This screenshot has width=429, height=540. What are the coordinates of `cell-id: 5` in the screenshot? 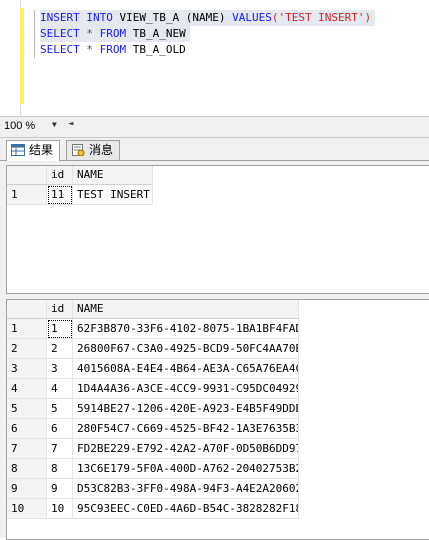 It's located at (60, 409).